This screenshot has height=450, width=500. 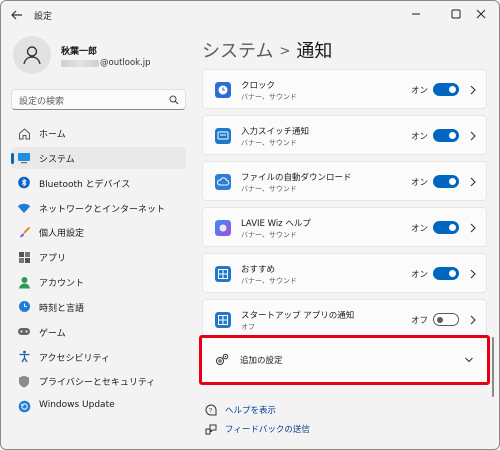 What do you see at coordinates (275, 132) in the screenshot?
I see `app-title: 入力スイッチ通知` at bounding box center [275, 132].